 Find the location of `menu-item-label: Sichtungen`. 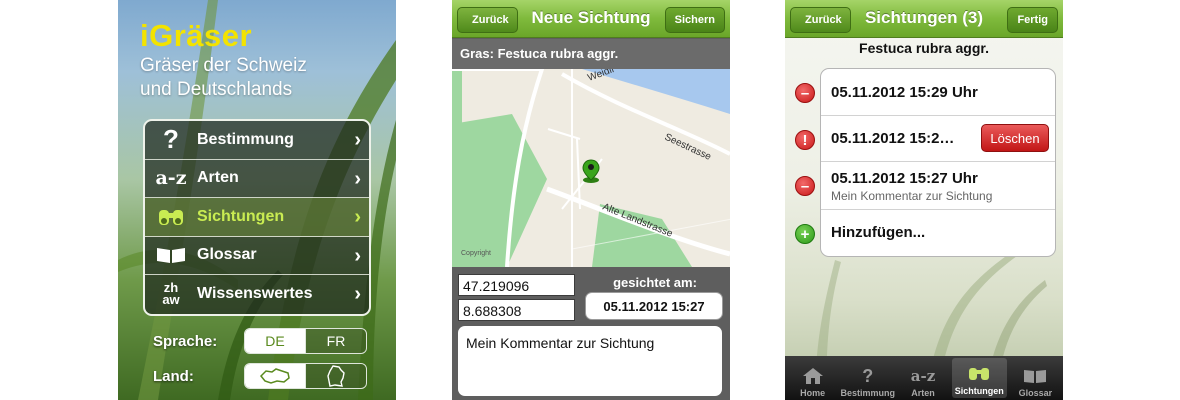

menu-item-label: Sichtungen is located at coordinates (241, 216).